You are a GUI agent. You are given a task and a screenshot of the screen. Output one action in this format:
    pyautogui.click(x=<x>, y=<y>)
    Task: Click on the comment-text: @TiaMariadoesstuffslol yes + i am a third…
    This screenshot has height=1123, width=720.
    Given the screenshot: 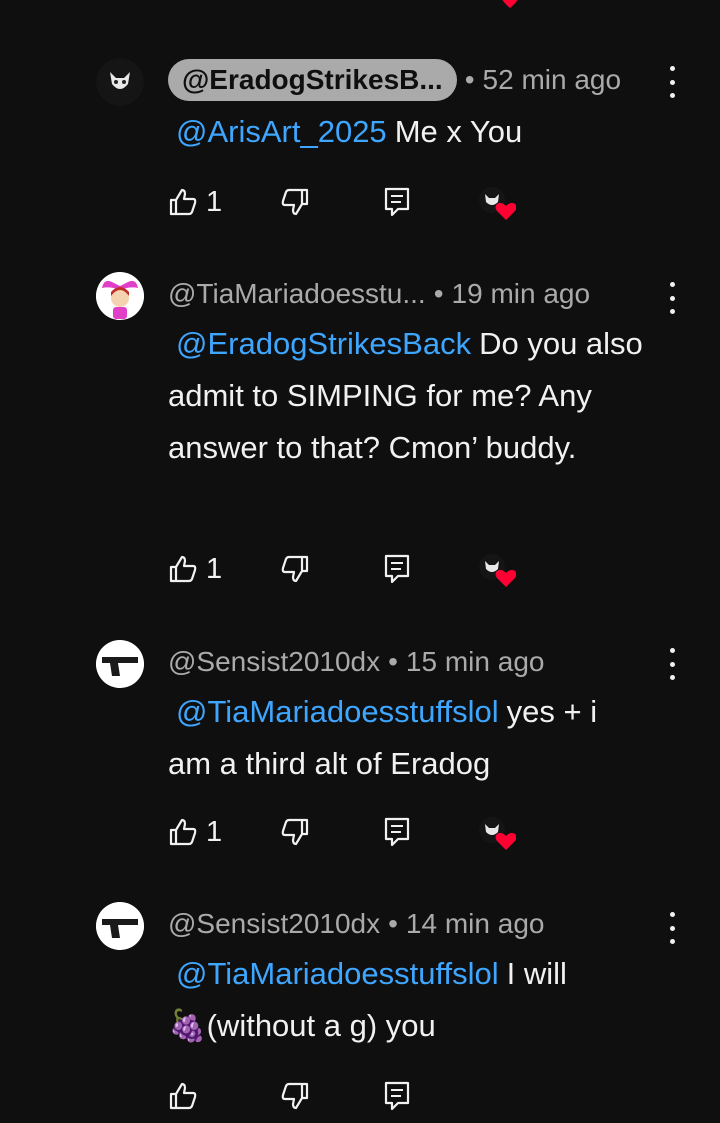 What is the action you would take?
    pyautogui.click(x=408, y=738)
    